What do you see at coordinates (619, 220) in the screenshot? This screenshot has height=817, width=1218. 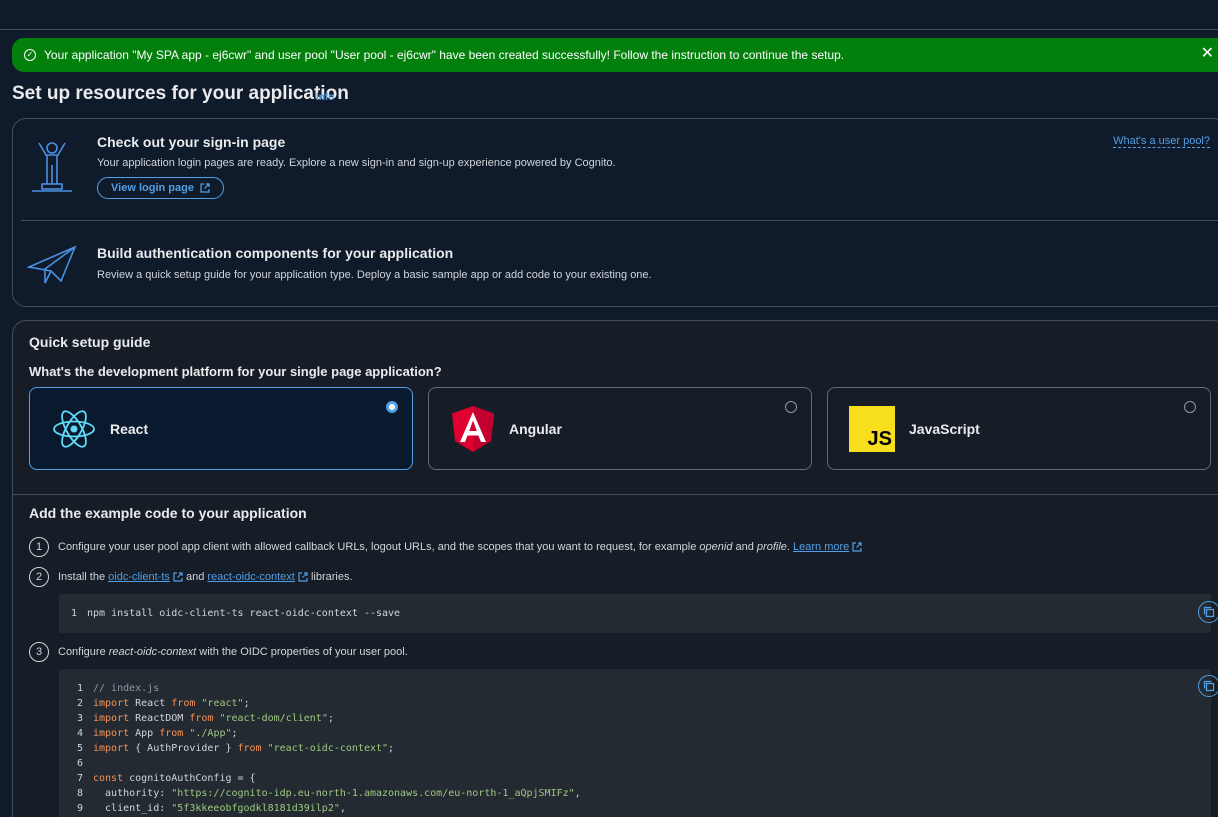 I see `section-divider` at bounding box center [619, 220].